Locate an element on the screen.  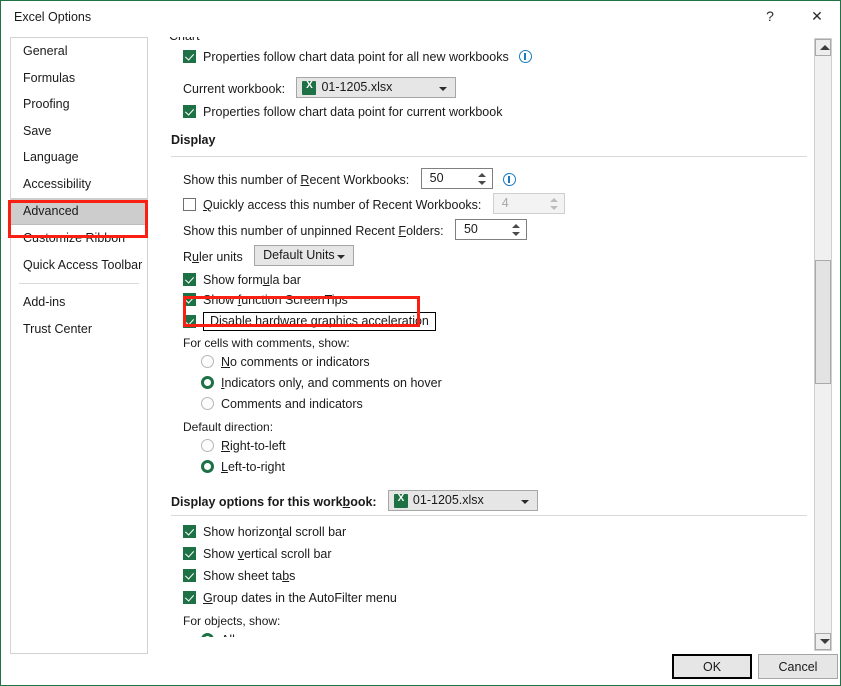
ruler-units-row: Ruler units Default Units is located at coordinates (269, 255).